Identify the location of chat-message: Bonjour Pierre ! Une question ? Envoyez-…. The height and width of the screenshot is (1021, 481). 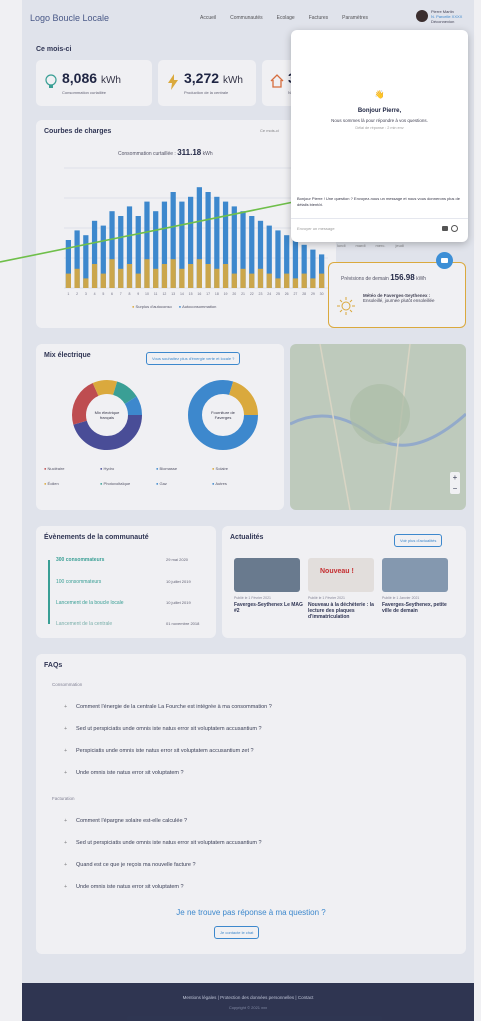
(378, 201).